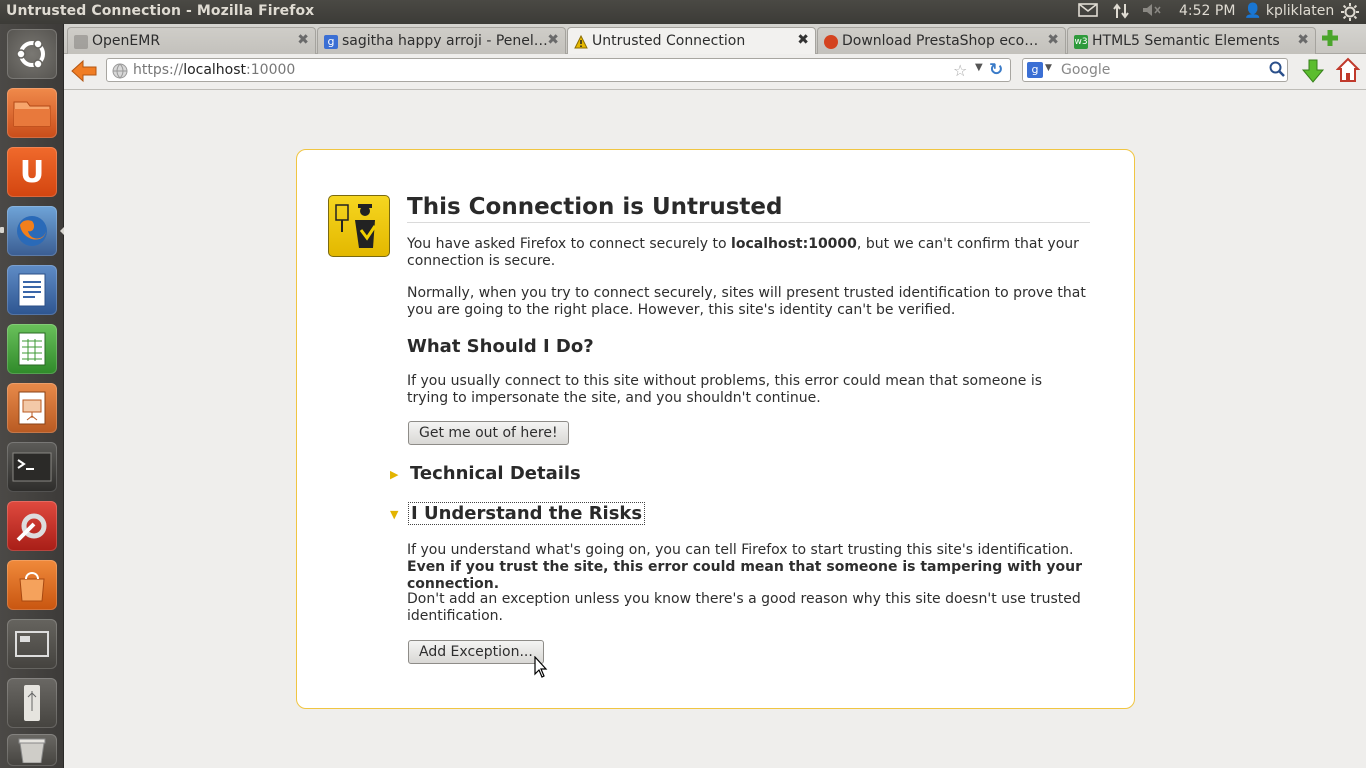  Describe the element at coordinates (1207, 11) in the screenshot. I see `clock: 4:52 PM` at that location.